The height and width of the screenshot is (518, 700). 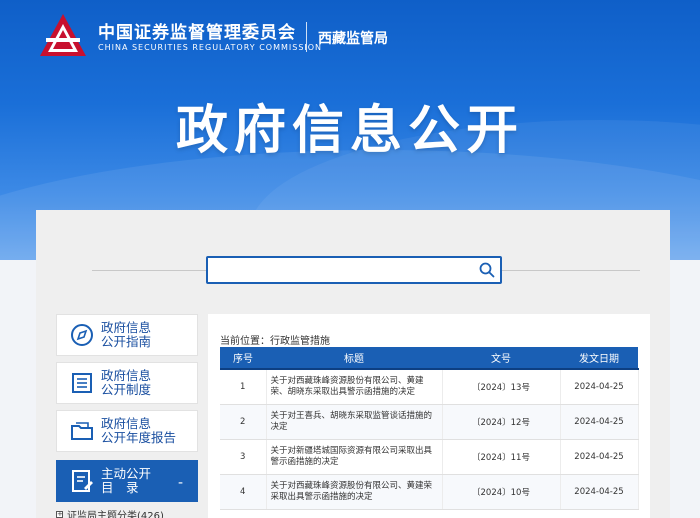 I want to click on row-doc-no: 〔2024〕12号, so click(x=501, y=422).